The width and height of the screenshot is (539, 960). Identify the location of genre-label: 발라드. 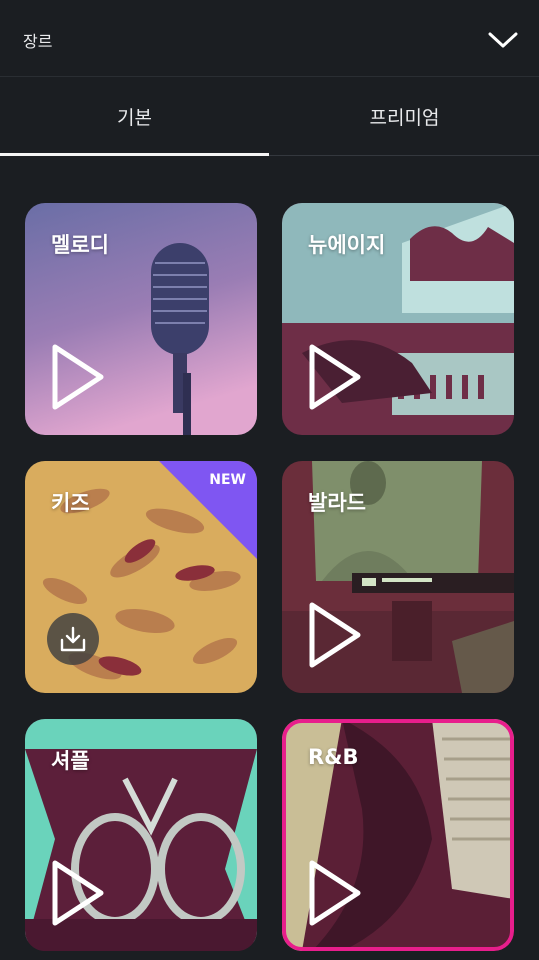
(337, 503).